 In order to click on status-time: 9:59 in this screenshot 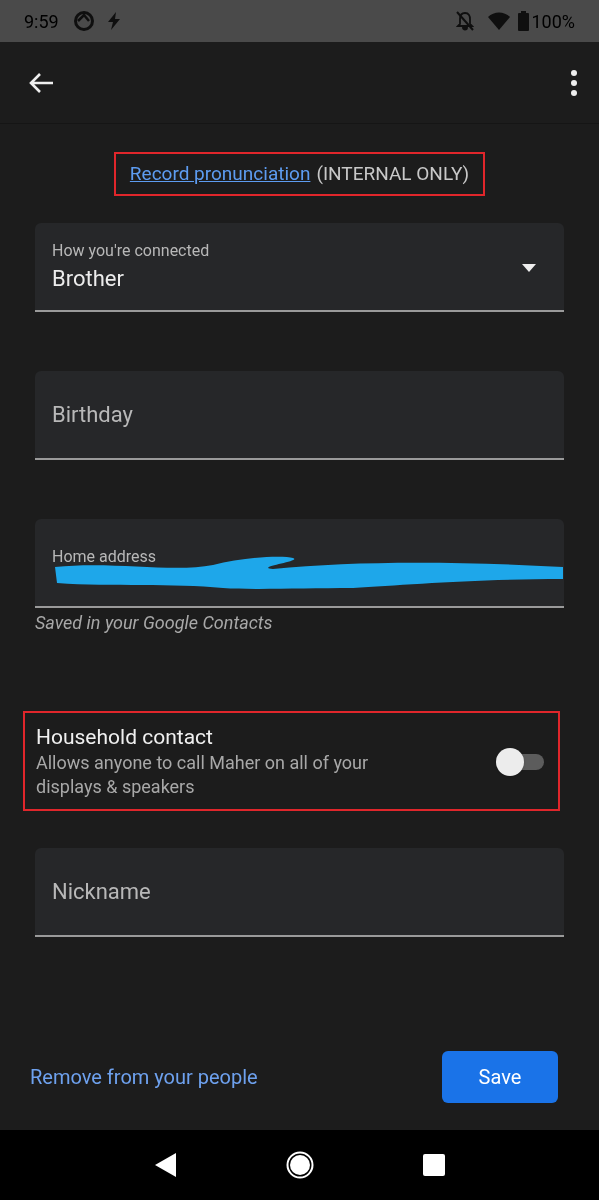, I will do `click(41, 21)`.